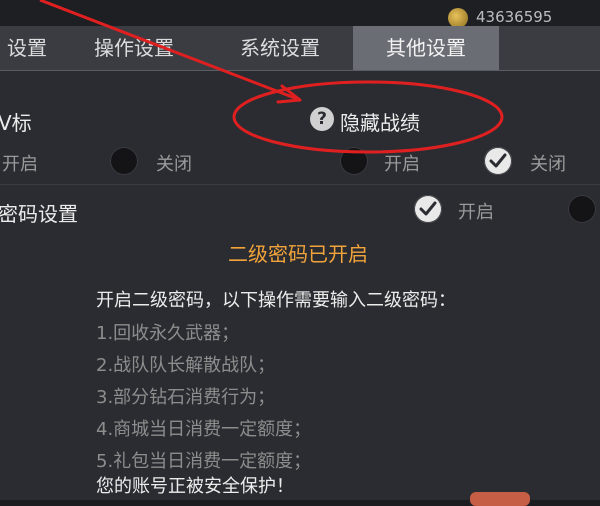  I want to click on password-on-radio, so click(428, 209).